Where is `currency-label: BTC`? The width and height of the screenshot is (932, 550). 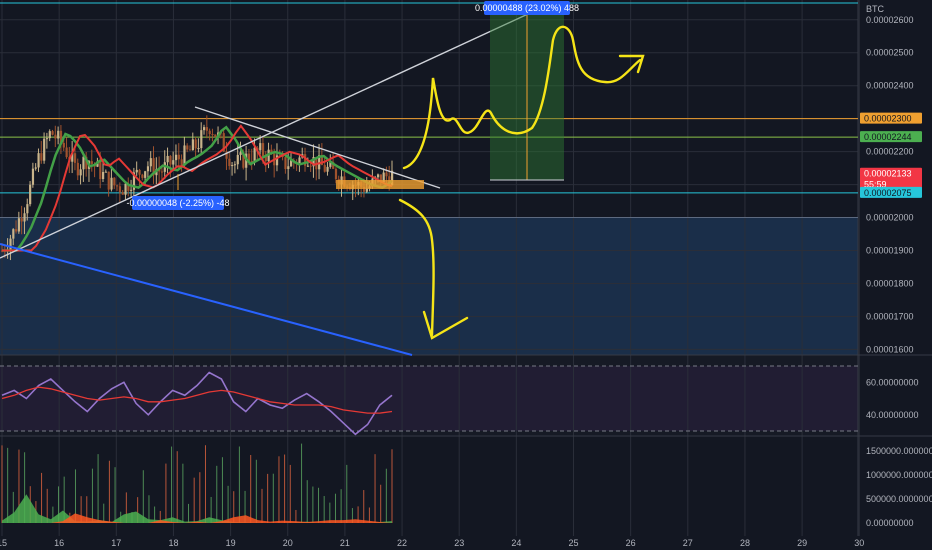 currency-label: BTC is located at coordinates (875, 9).